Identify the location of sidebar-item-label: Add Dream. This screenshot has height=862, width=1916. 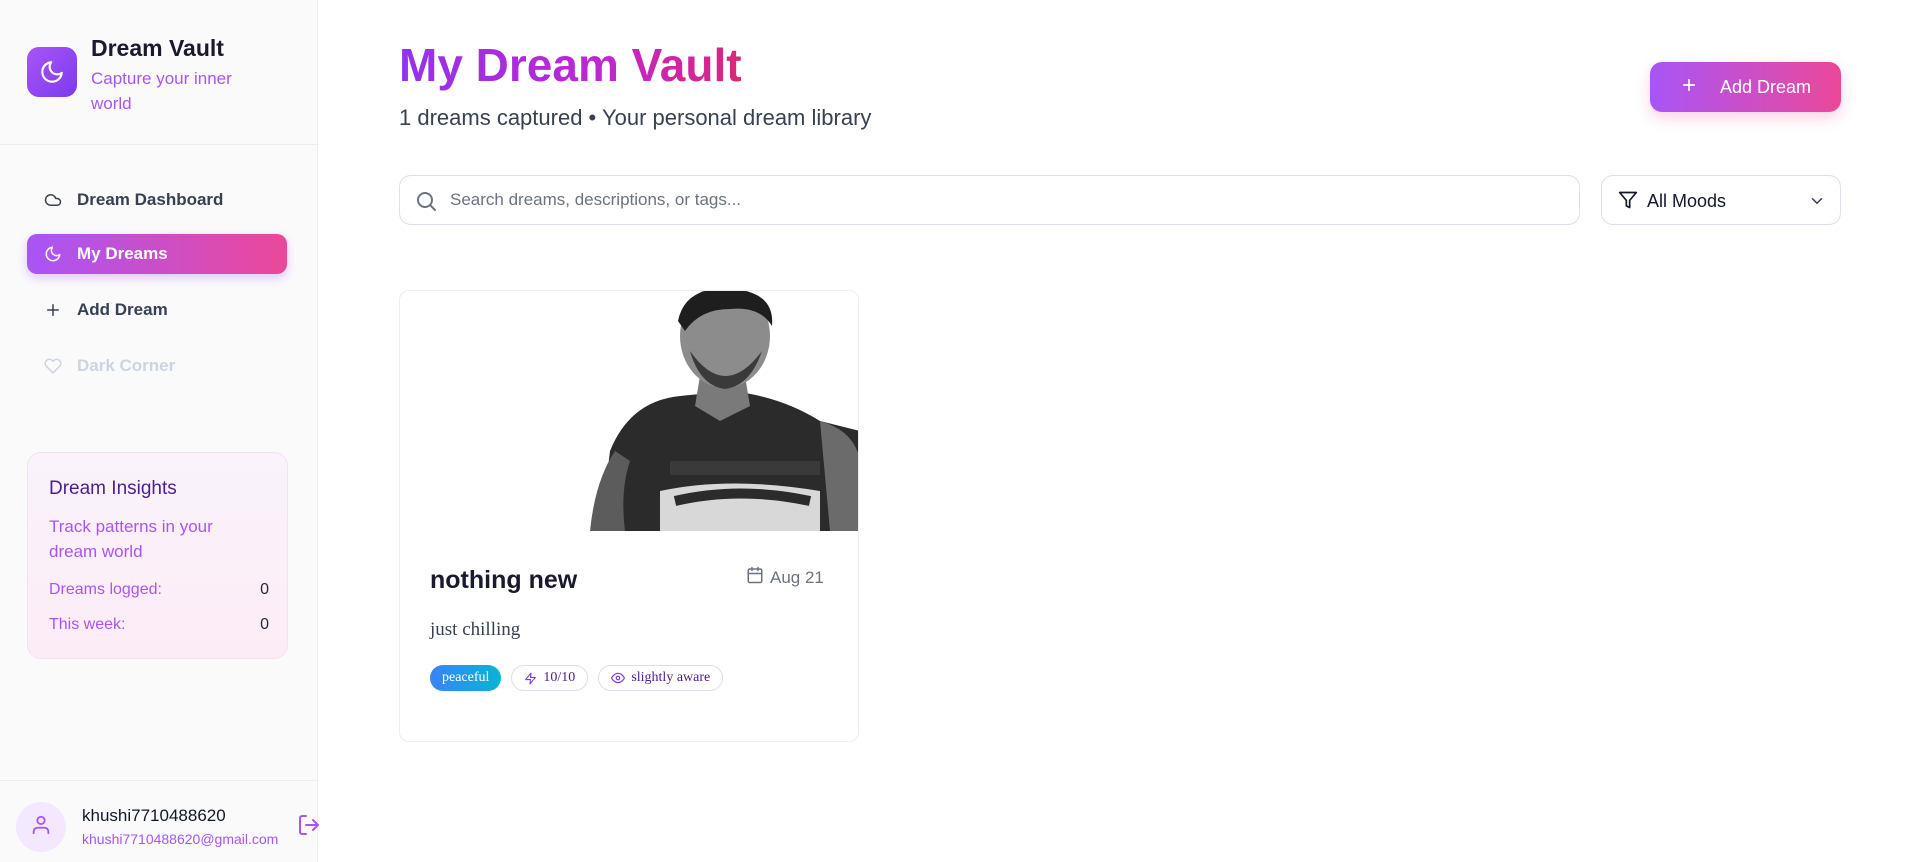
(122, 309).